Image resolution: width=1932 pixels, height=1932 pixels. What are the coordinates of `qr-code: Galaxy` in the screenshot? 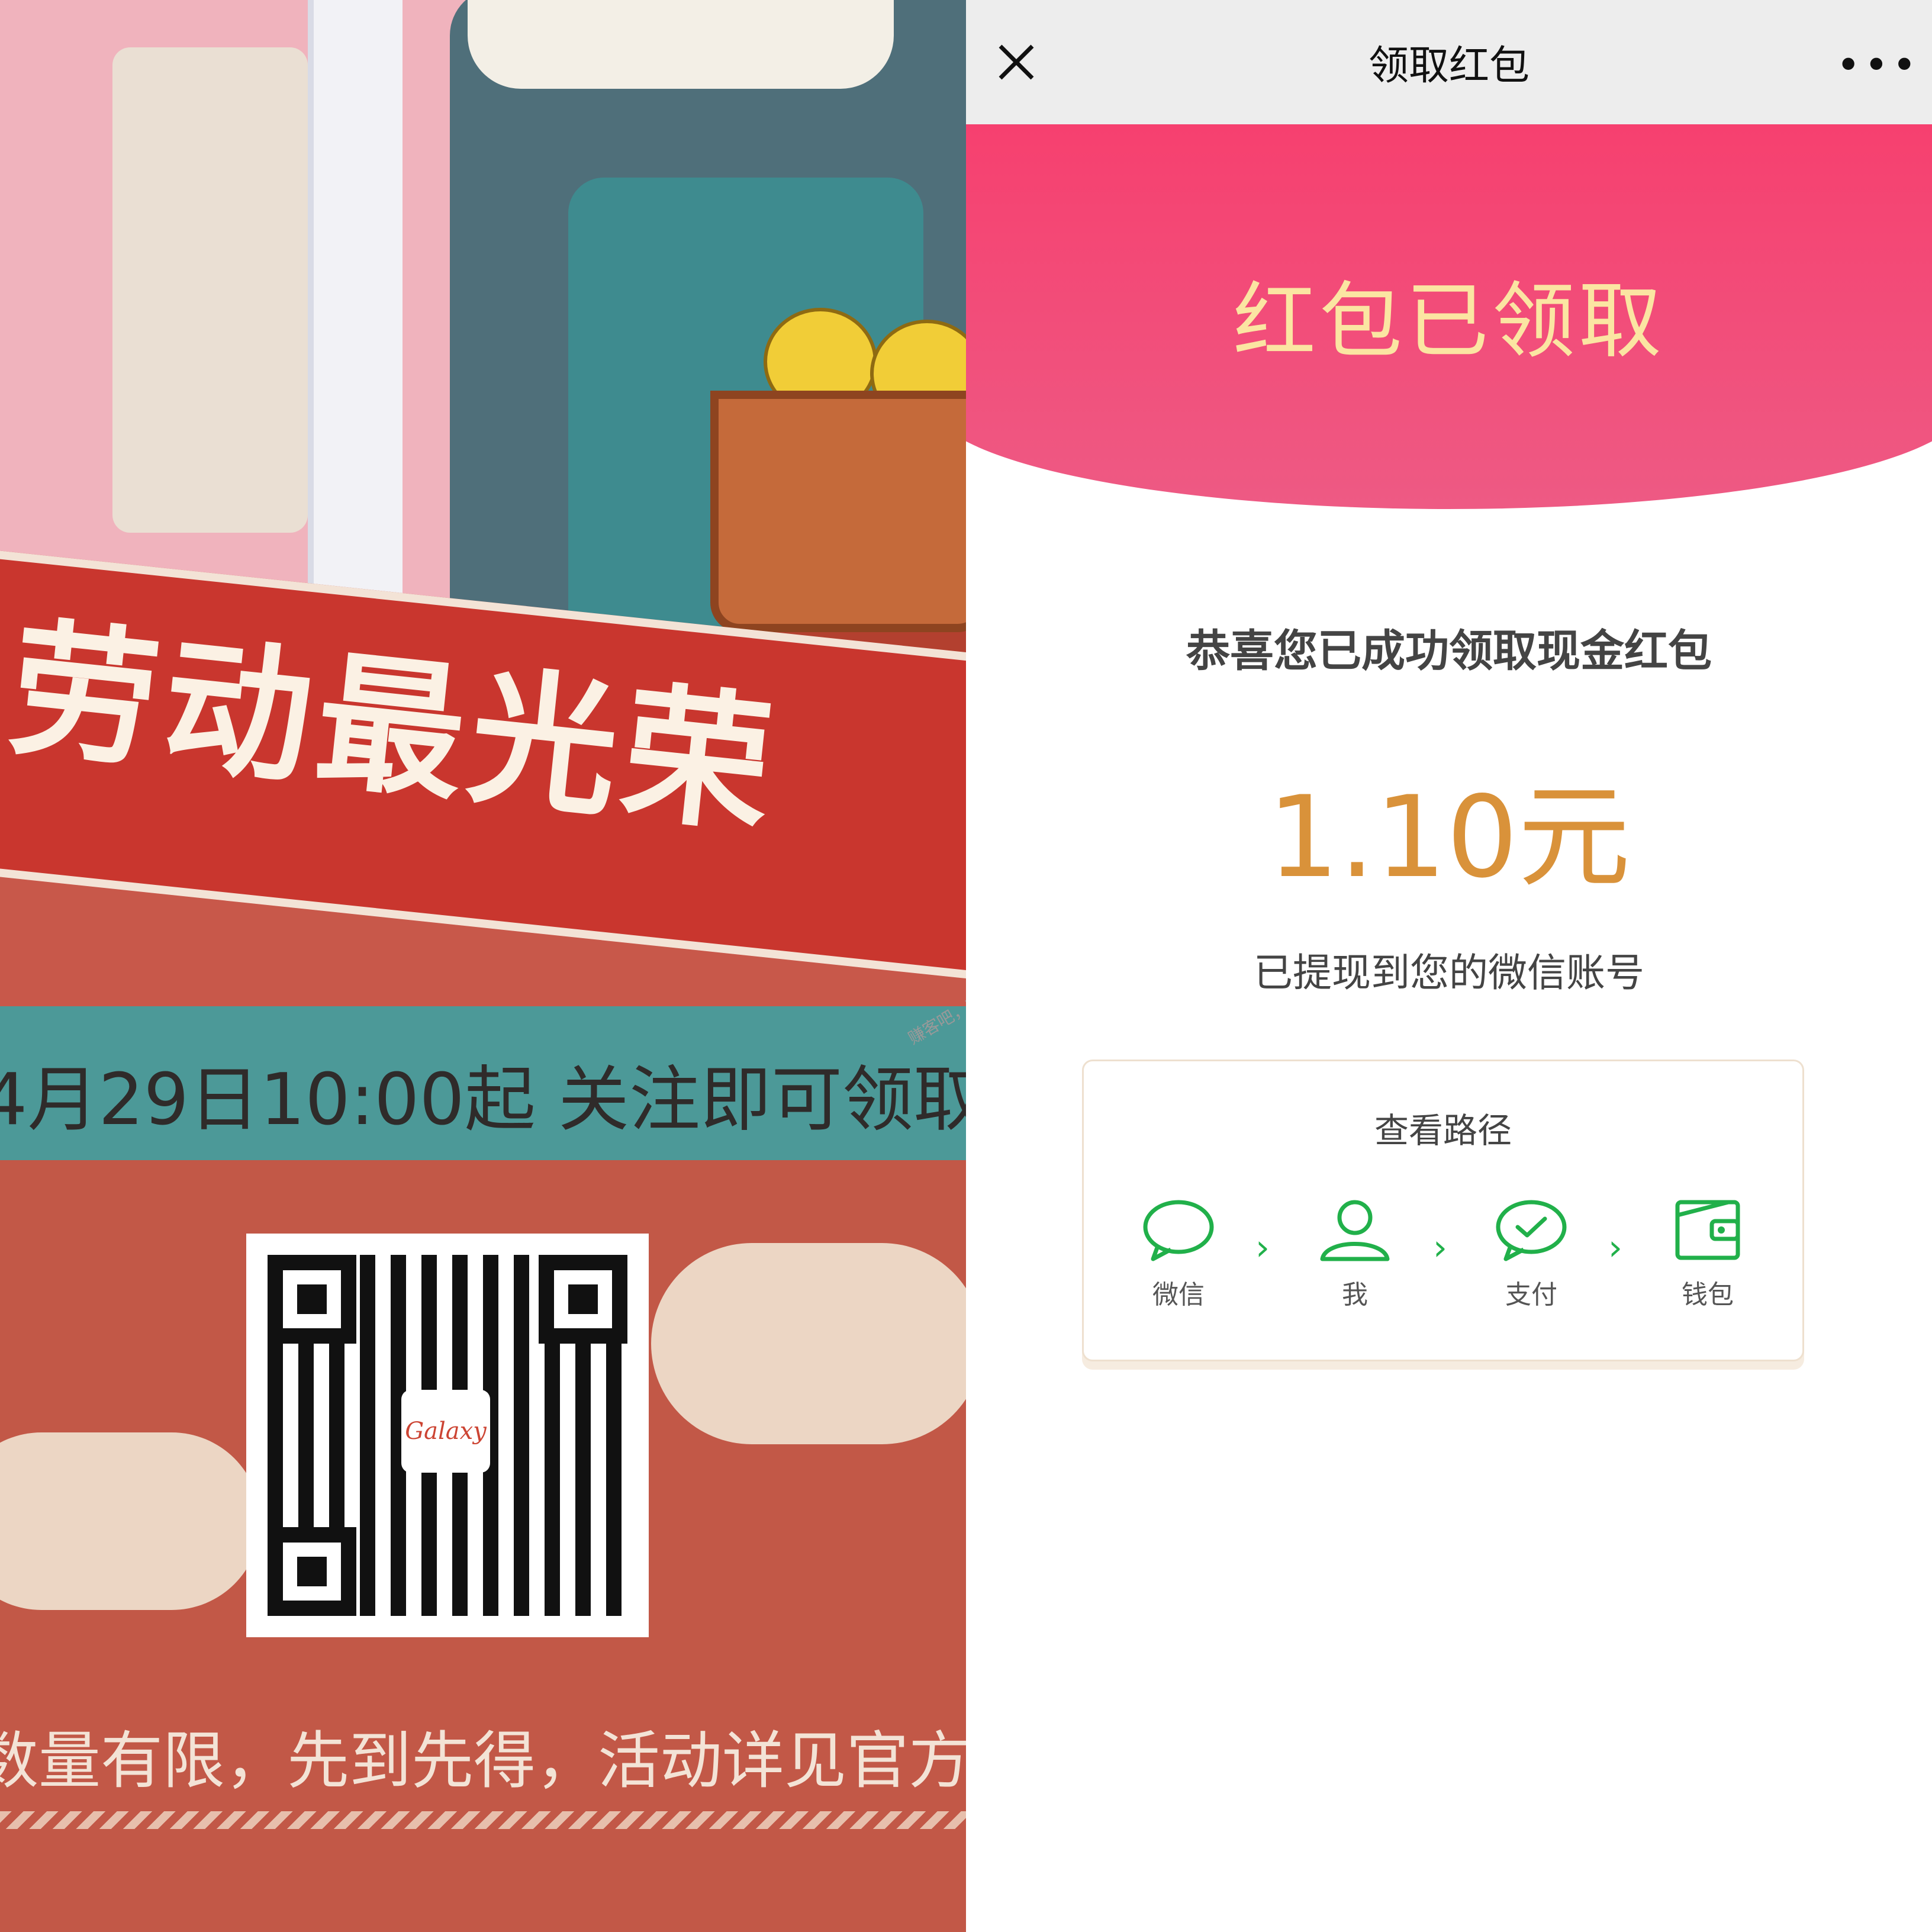 It's located at (448, 1436).